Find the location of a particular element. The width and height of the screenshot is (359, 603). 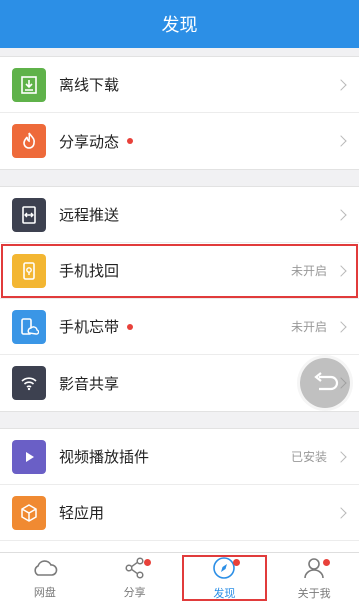

menu-row-label: 手机找回 is located at coordinates (89, 271).